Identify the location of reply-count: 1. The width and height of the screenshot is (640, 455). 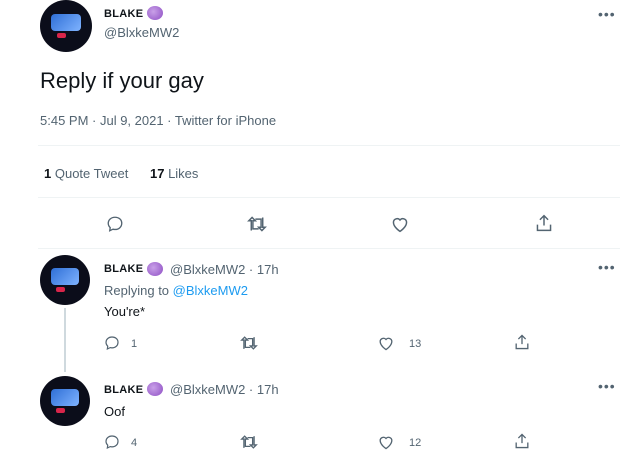
(134, 344).